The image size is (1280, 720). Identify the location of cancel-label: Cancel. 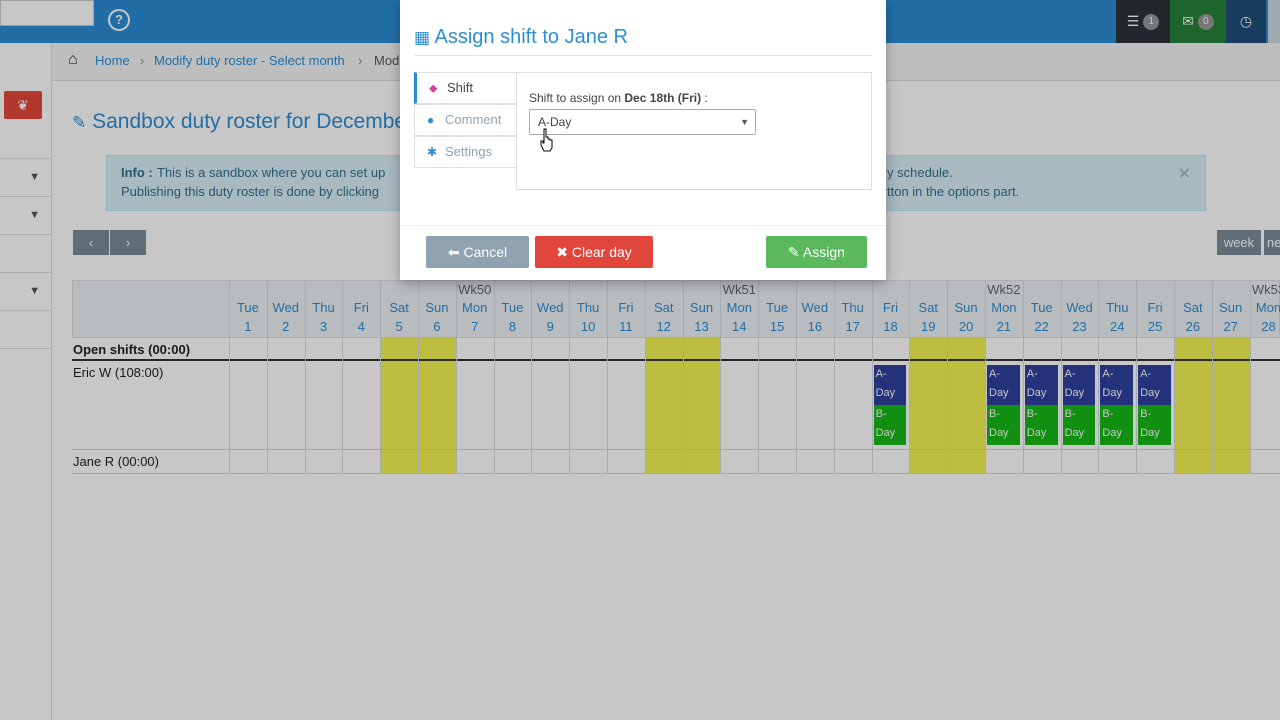
(485, 252).